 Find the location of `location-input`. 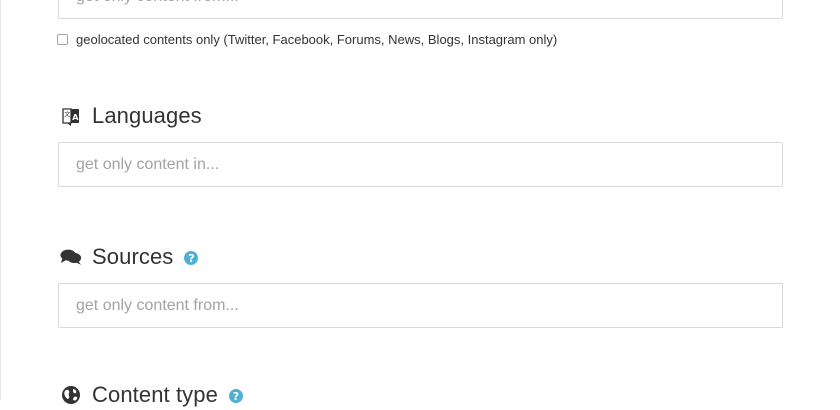

location-input is located at coordinates (420, 9).